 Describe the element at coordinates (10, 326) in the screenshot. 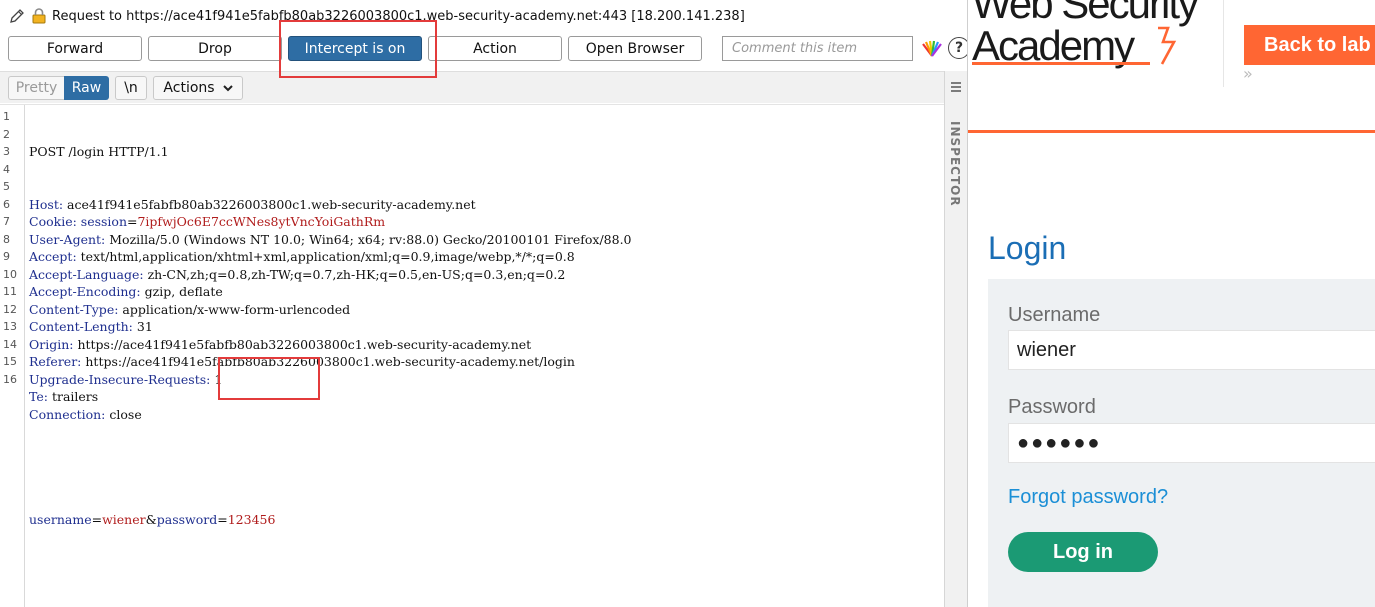

I see `line-number: 13` at that location.